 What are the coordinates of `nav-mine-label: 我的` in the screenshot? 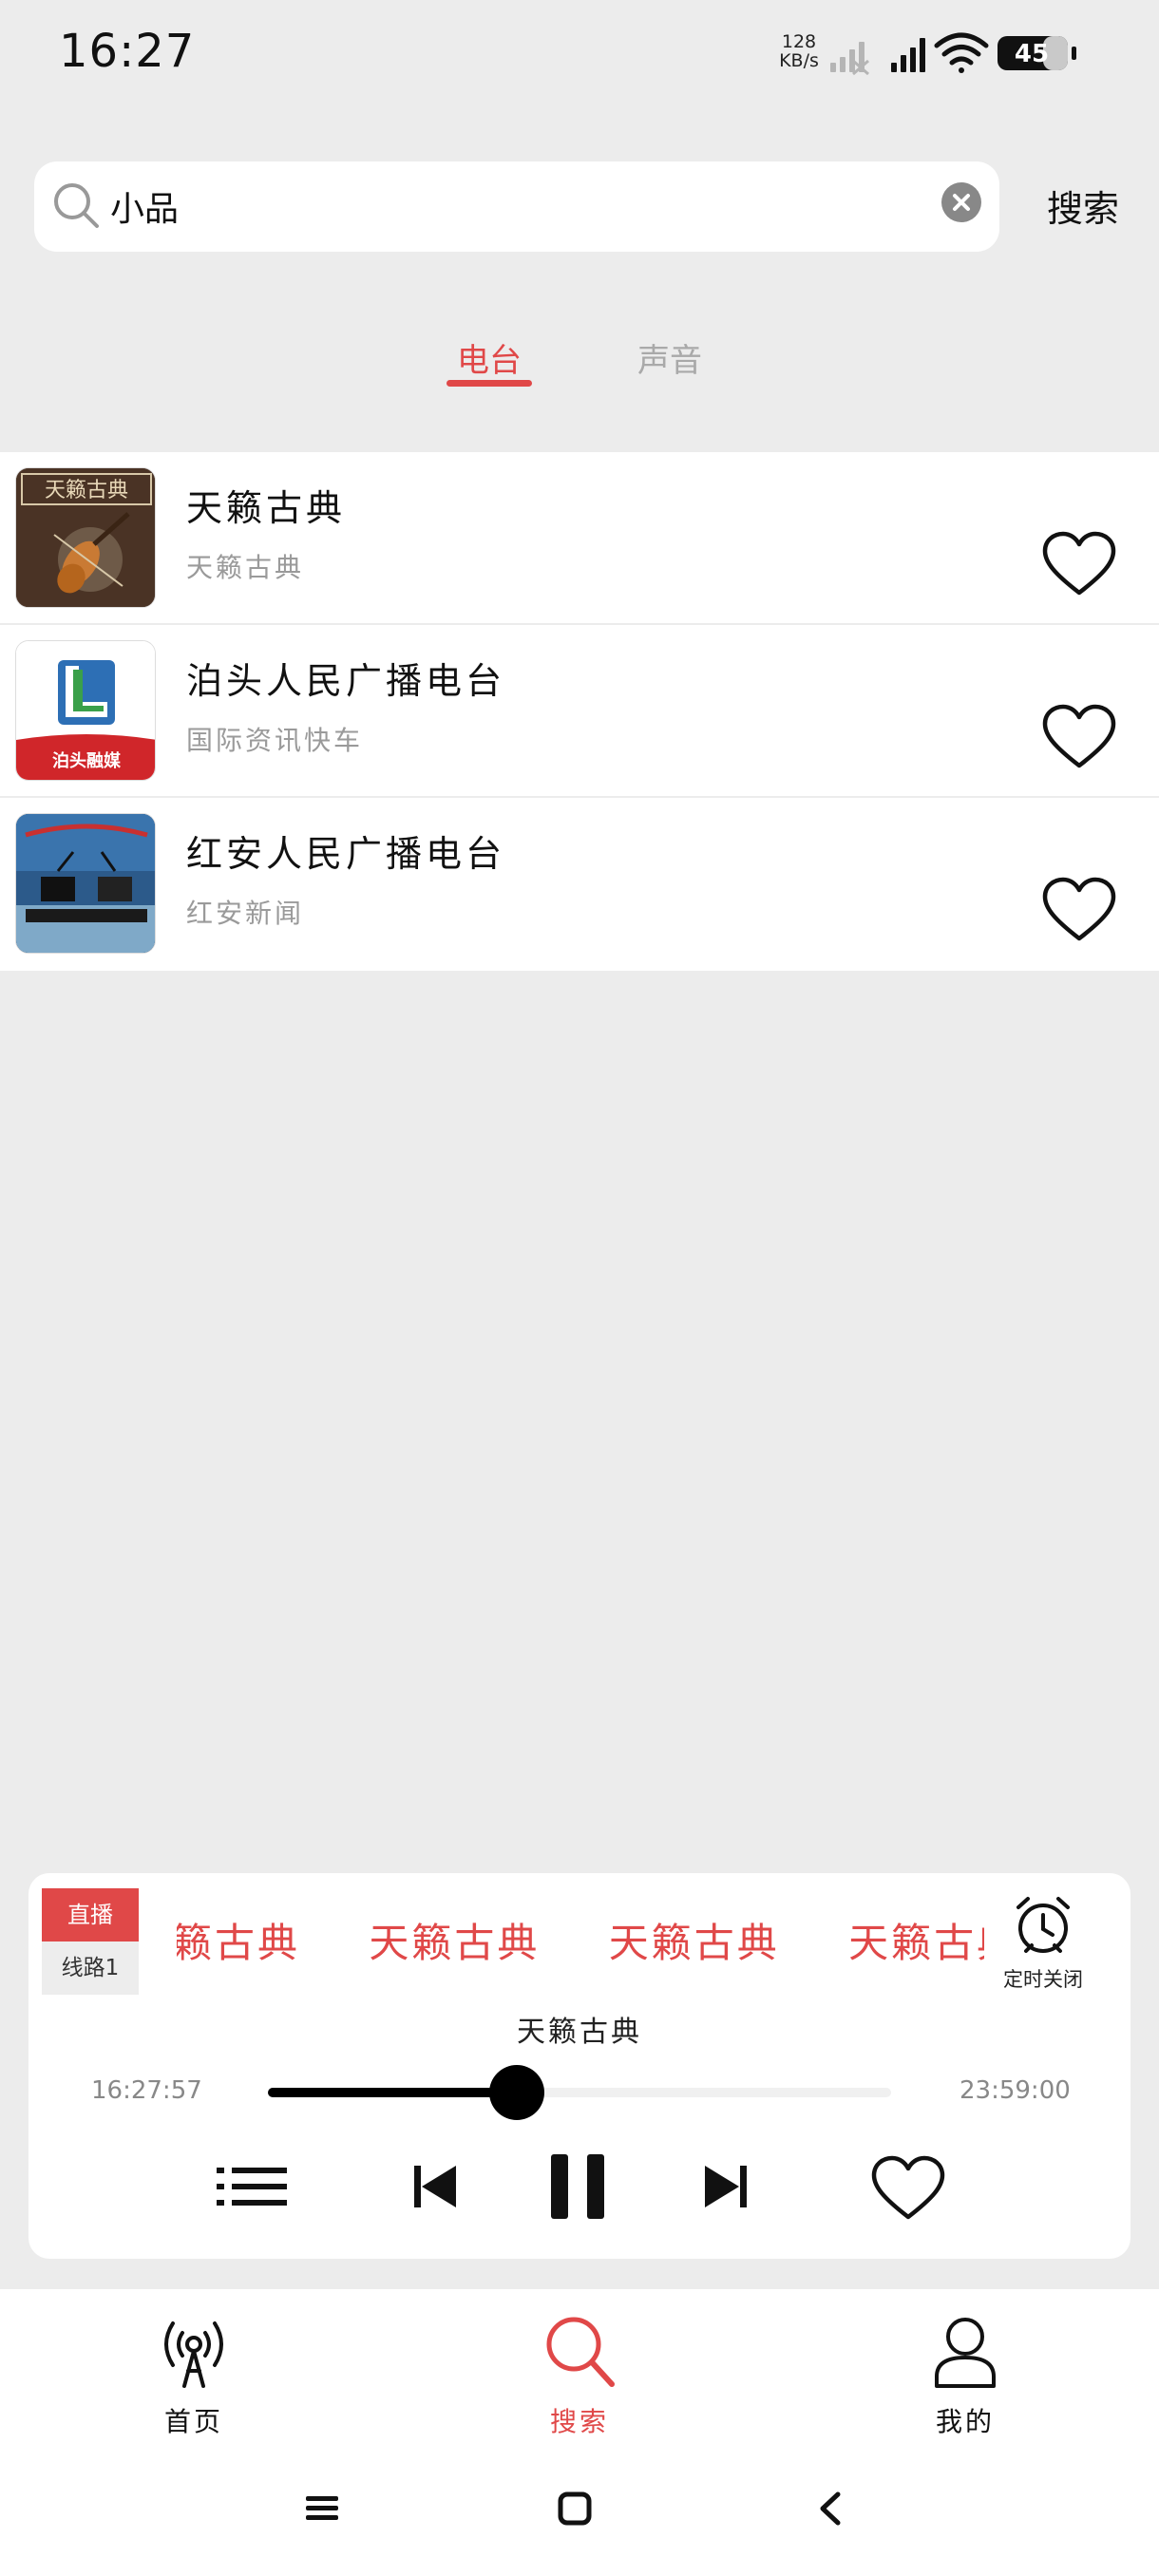 It's located at (965, 2421).